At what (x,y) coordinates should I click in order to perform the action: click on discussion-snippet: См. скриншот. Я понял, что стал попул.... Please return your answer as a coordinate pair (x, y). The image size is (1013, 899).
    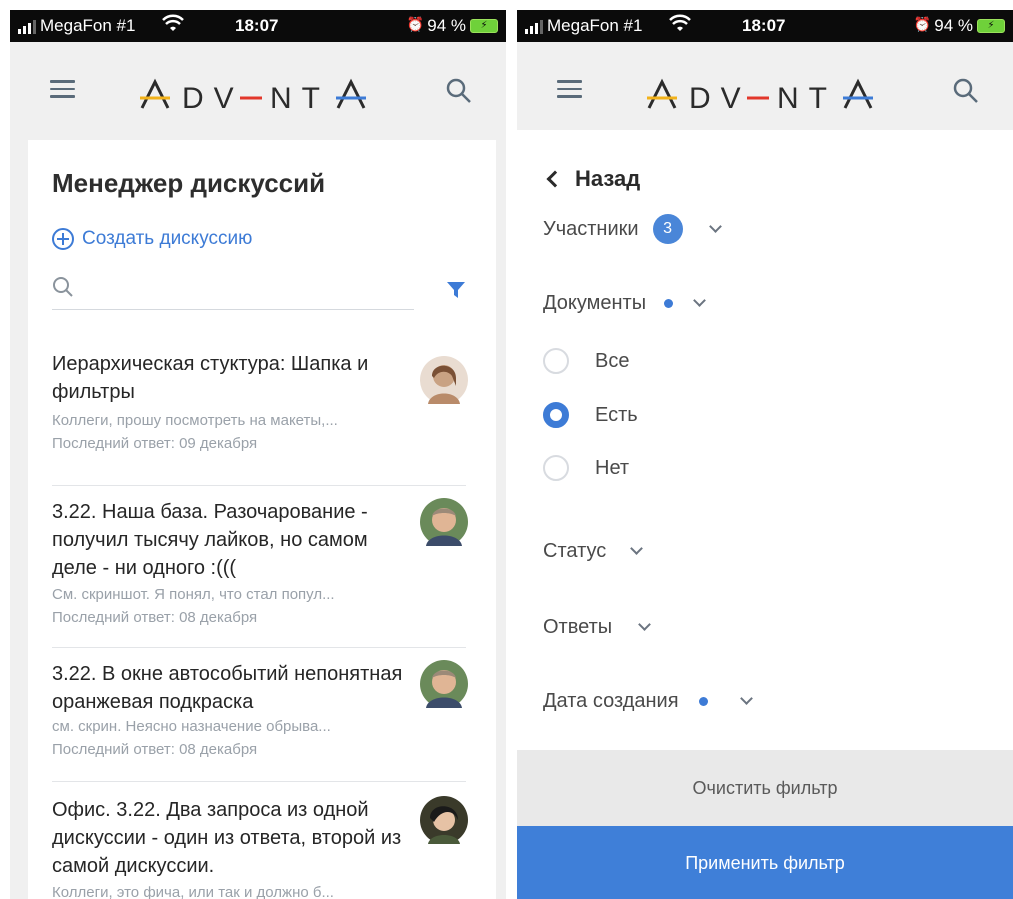
    Looking at the image, I should click on (193, 594).